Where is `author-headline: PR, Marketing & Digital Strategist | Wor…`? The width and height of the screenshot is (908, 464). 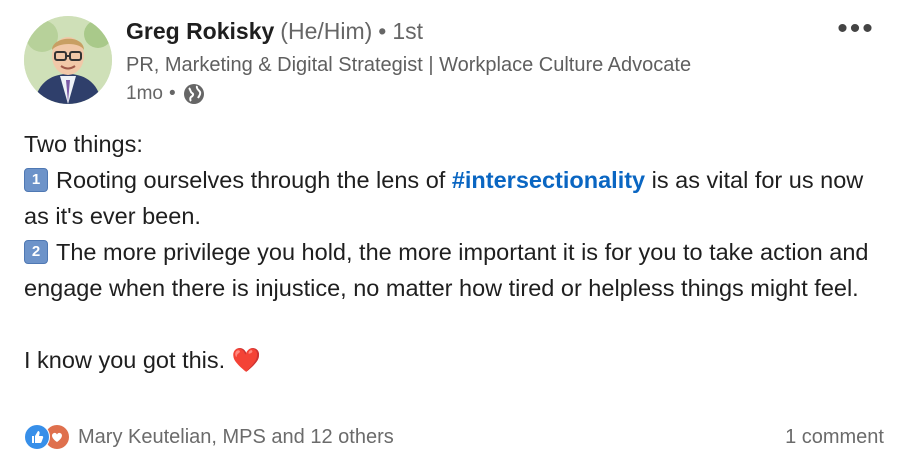
author-headline: PR, Marketing & Digital Strategist | Wor… is located at coordinates (409, 65).